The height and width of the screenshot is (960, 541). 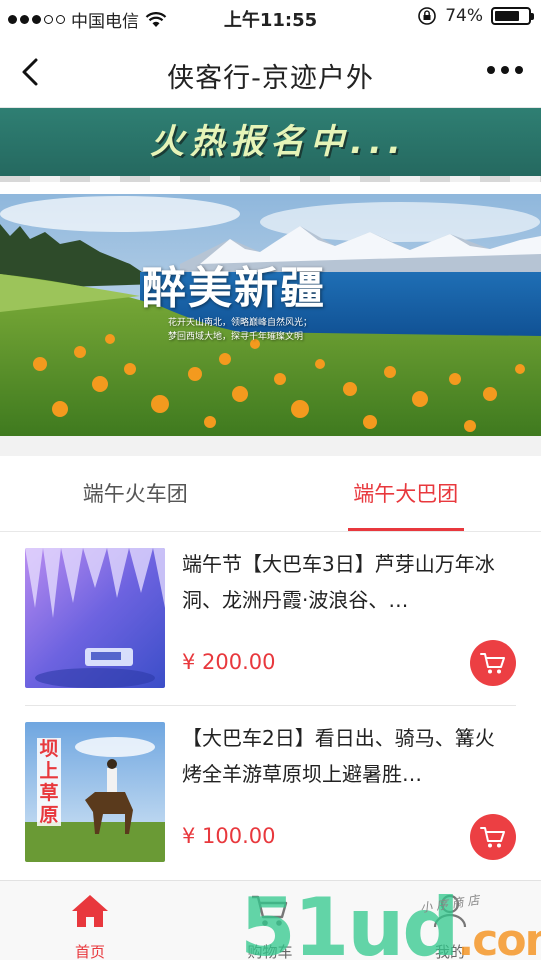 I want to click on category-tabs: 端午火车团 端午大巴团, so click(x=270, y=494).